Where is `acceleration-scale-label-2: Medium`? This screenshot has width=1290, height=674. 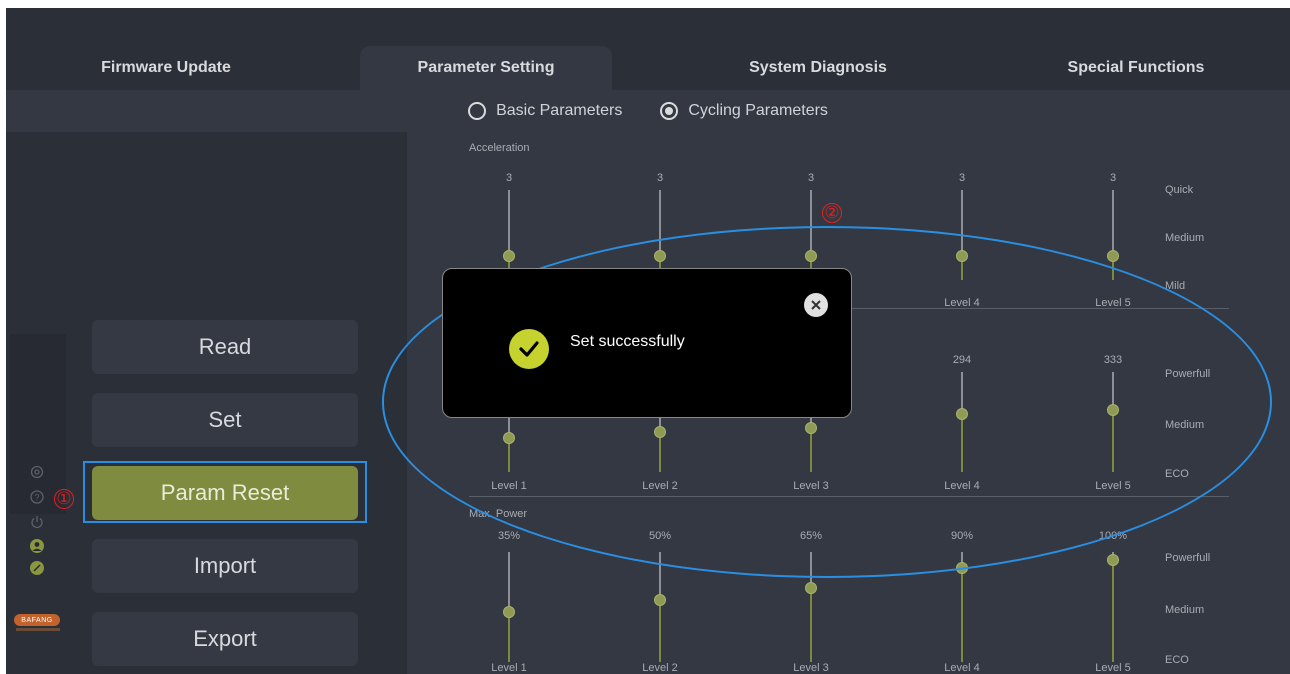
acceleration-scale-label-2: Medium is located at coordinates (1185, 238).